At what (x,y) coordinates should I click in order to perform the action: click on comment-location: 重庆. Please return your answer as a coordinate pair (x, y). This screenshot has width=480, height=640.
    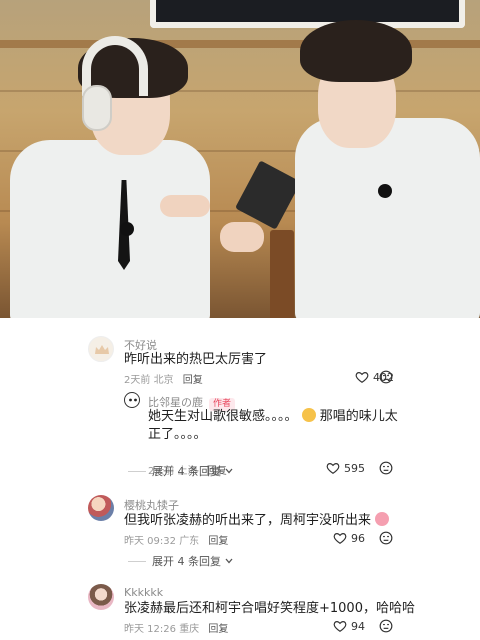
    Looking at the image, I should click on (189, 629).